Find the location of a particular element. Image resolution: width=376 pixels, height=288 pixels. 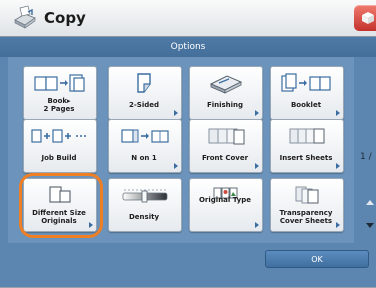

two-sided-button: 2-Sided is located at coordinates (145, 93).